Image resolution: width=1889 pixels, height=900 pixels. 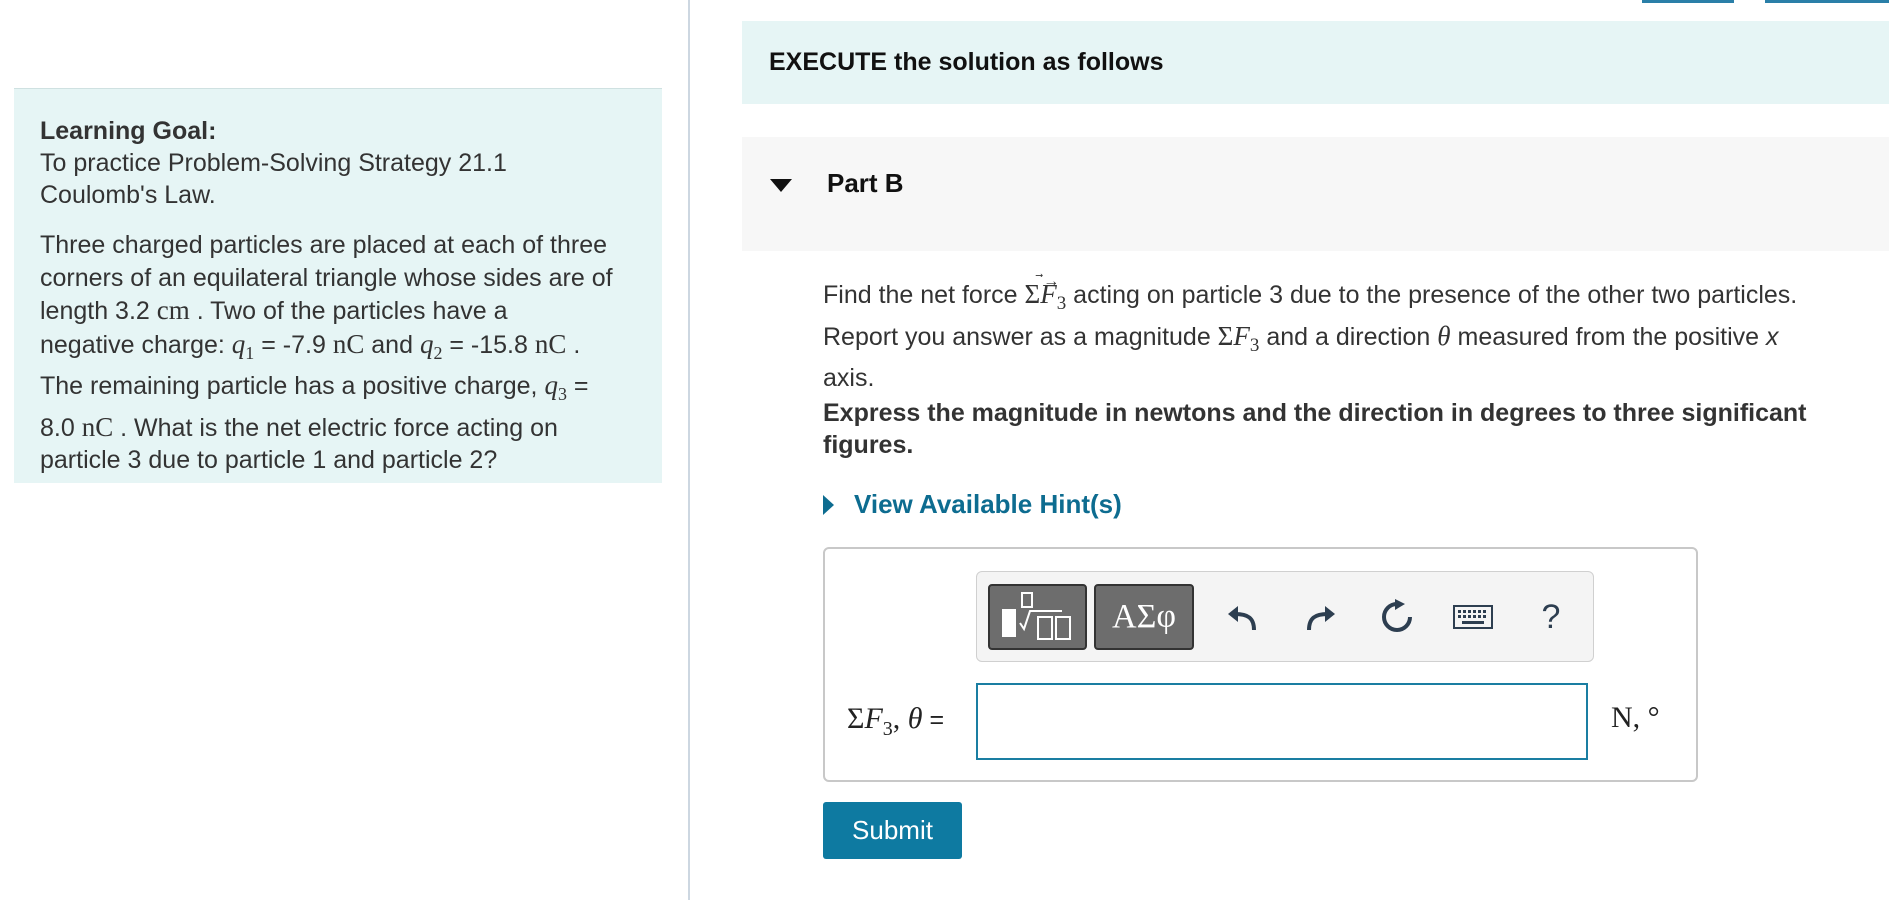 What do you see at coordinates (924, 295) in the screenshot?
I see `question-text-run: Find the net force` at bounding box center [924, 295].